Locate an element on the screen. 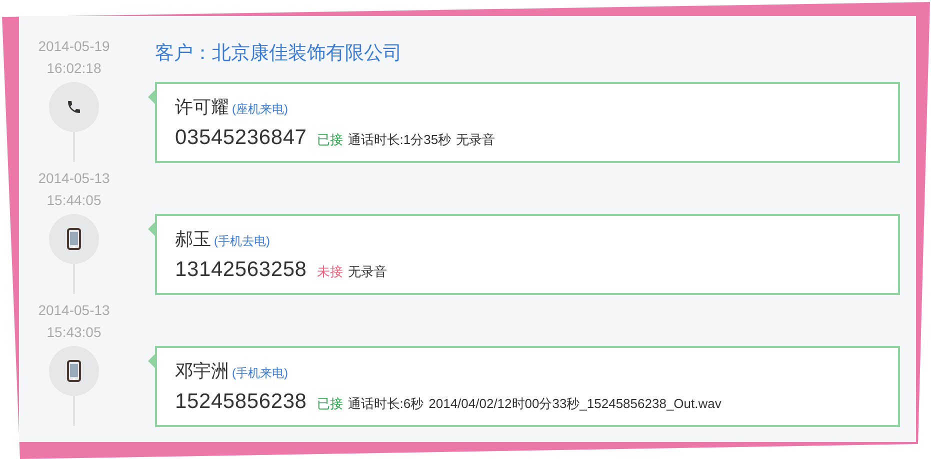 This screenshot has width=931, height=459. call-detail: 2014/04/02/12时00分33秒_15245856238_Out.wav is located at coordinates (575, 404).